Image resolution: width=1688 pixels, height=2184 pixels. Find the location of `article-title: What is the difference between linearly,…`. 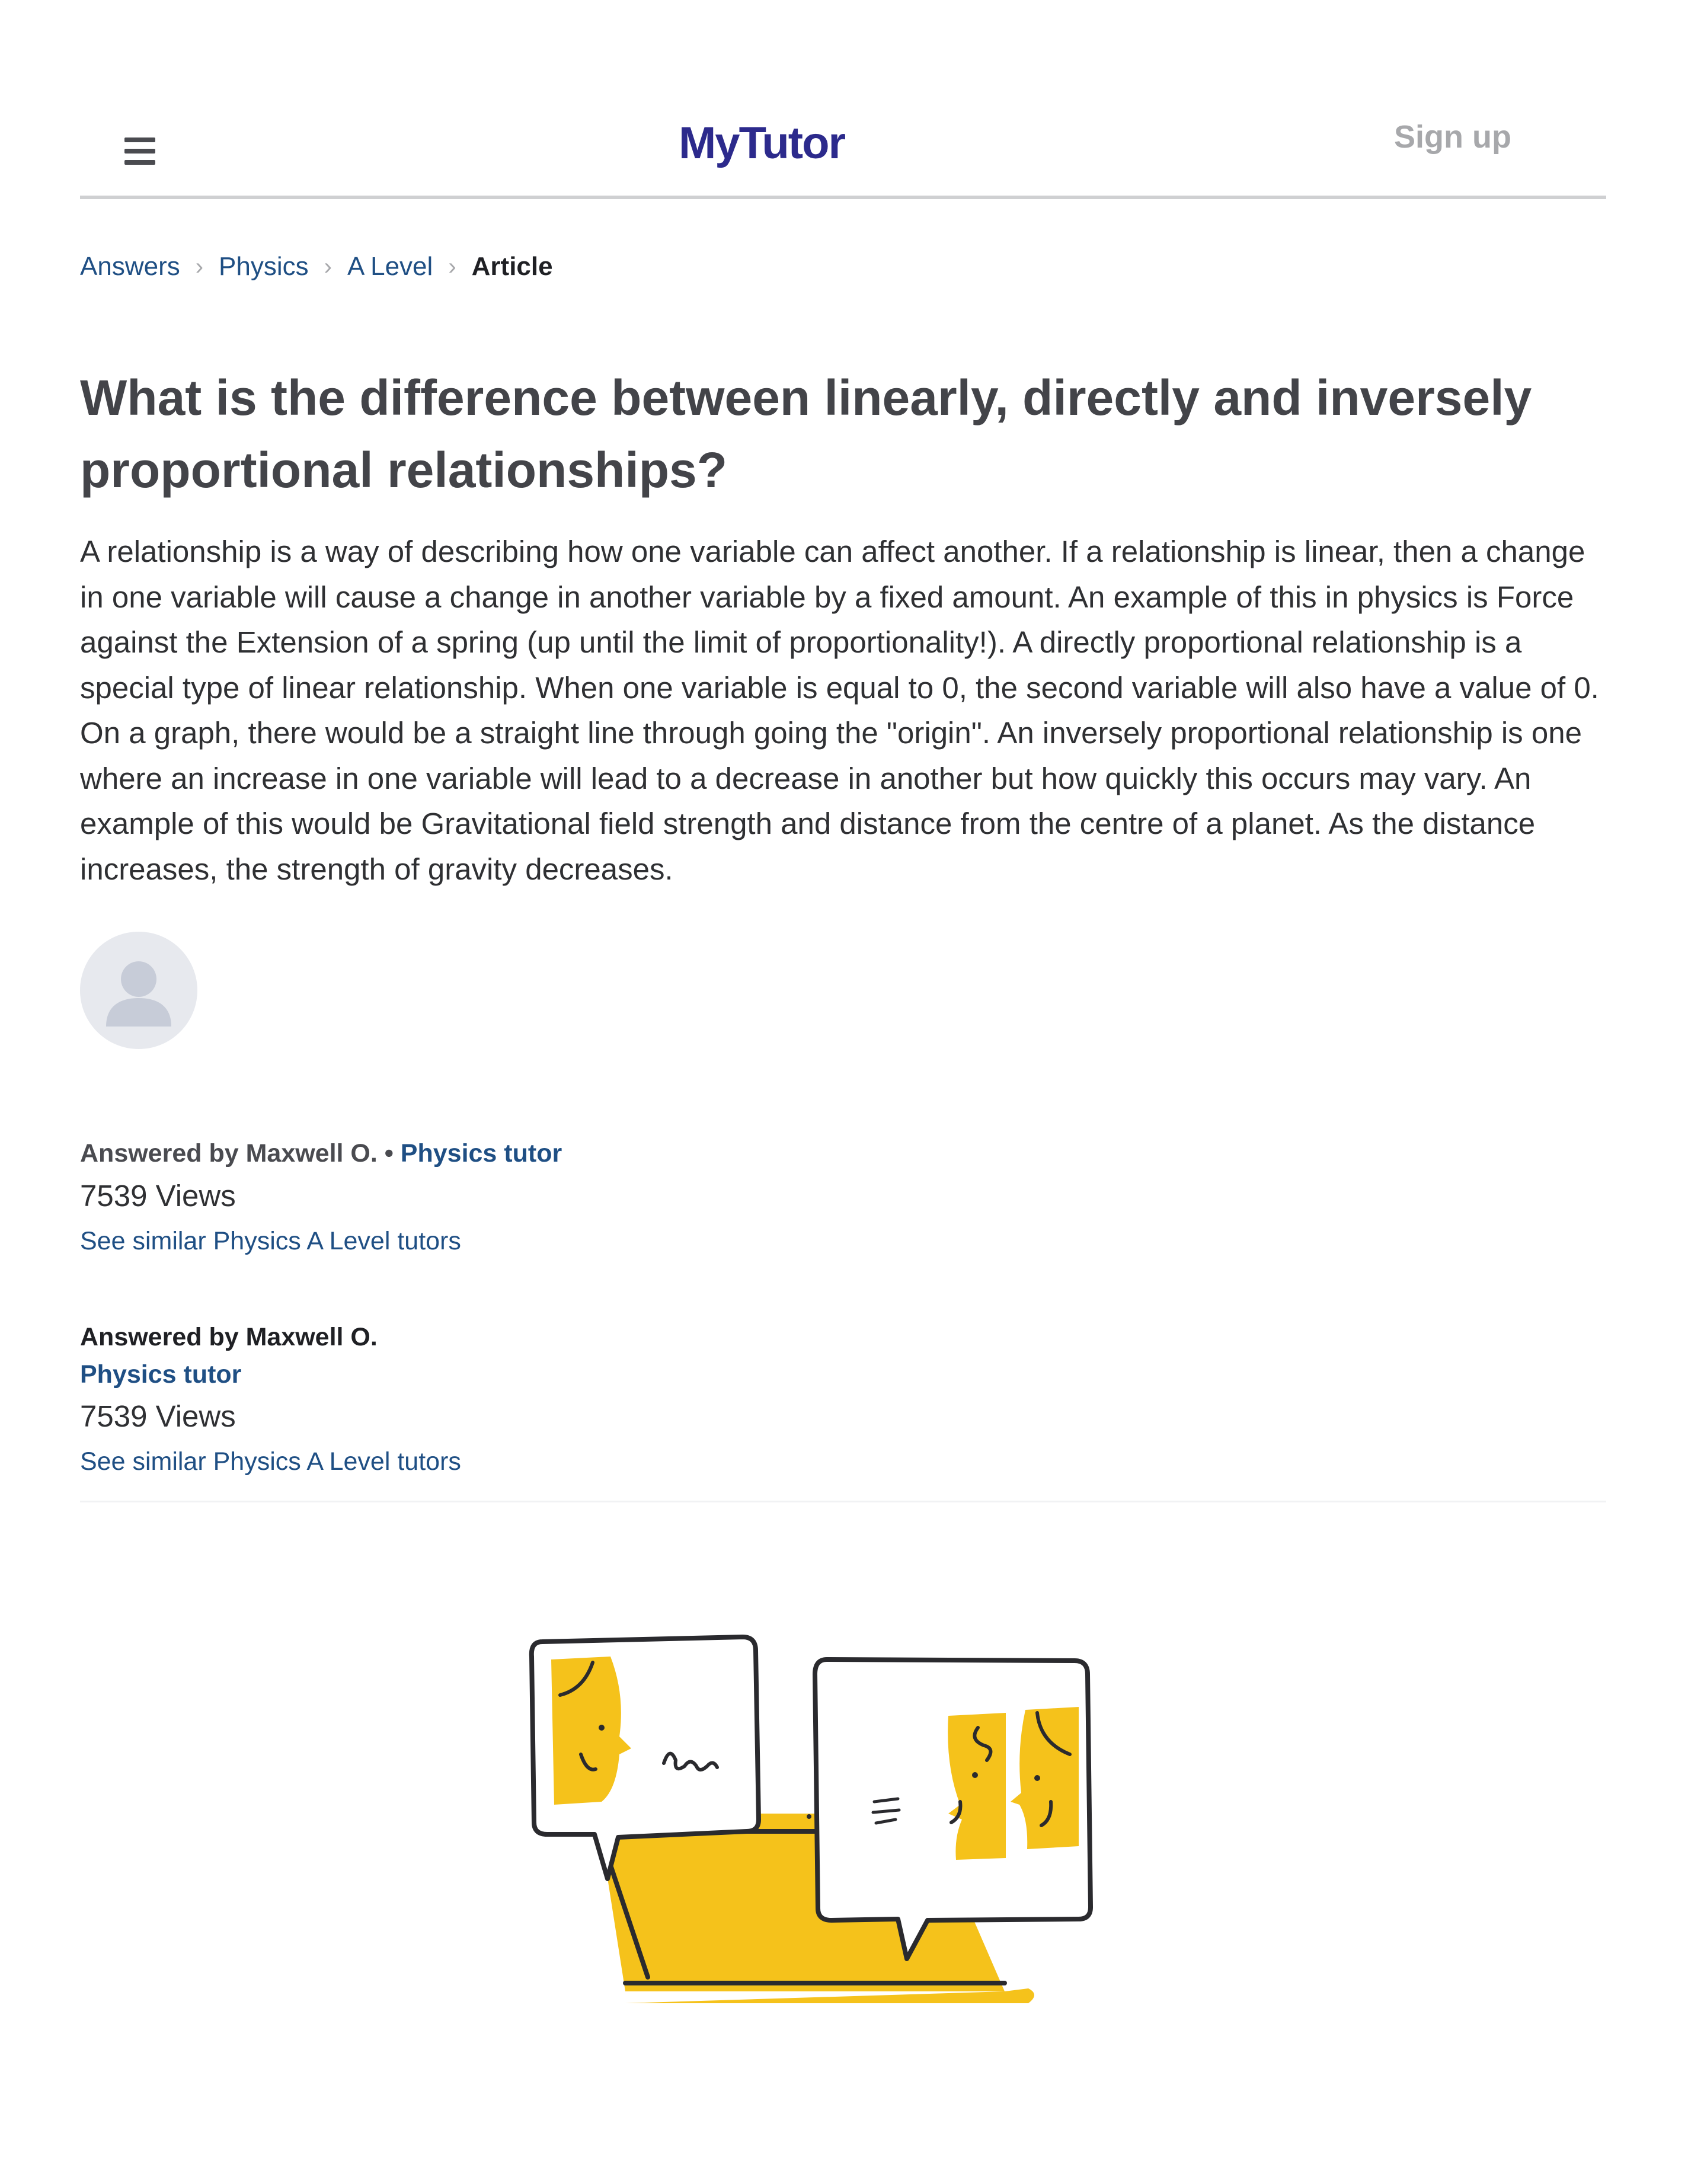

article-title: What is the difference between linearly,… is located at coordinates (806, 434).